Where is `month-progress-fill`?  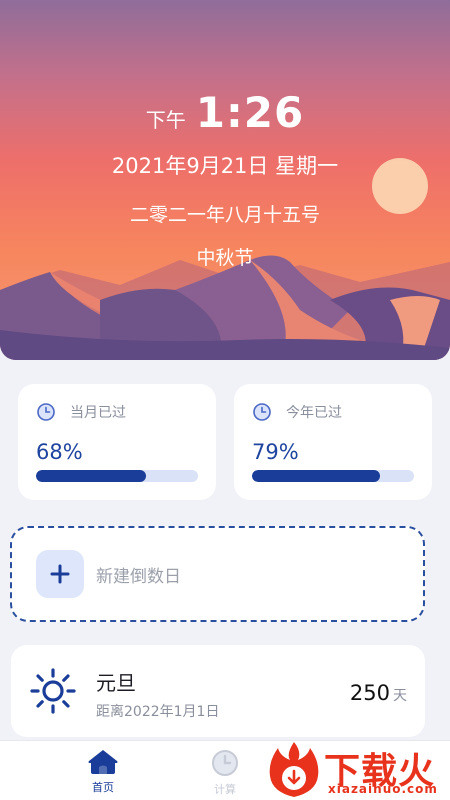
month-progress-fill is located at coordinates (91, 476).